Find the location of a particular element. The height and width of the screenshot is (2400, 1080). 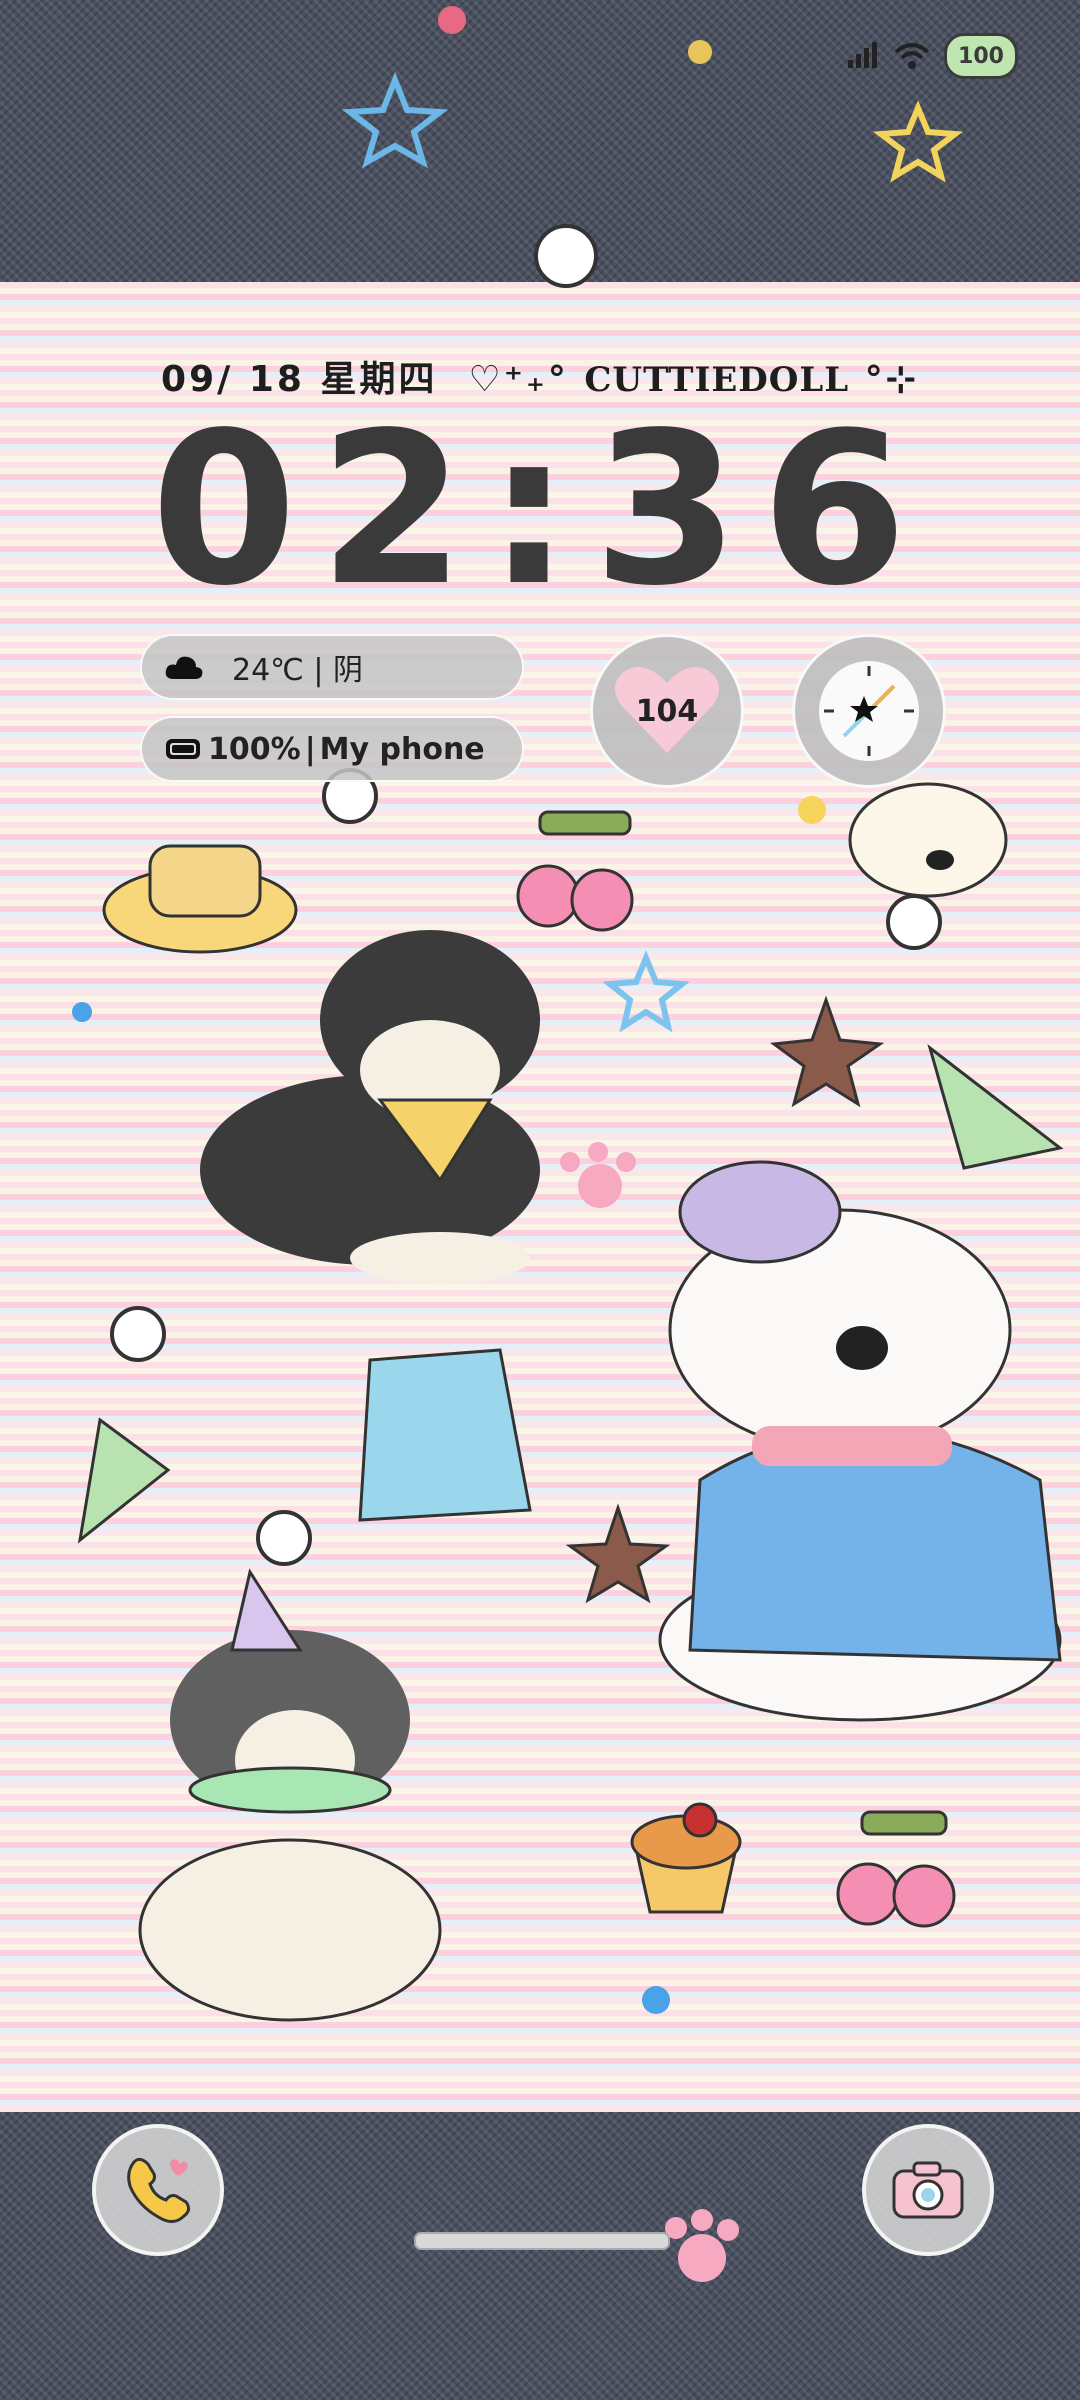

bag-decoration is located at coordinates (445, 1435).